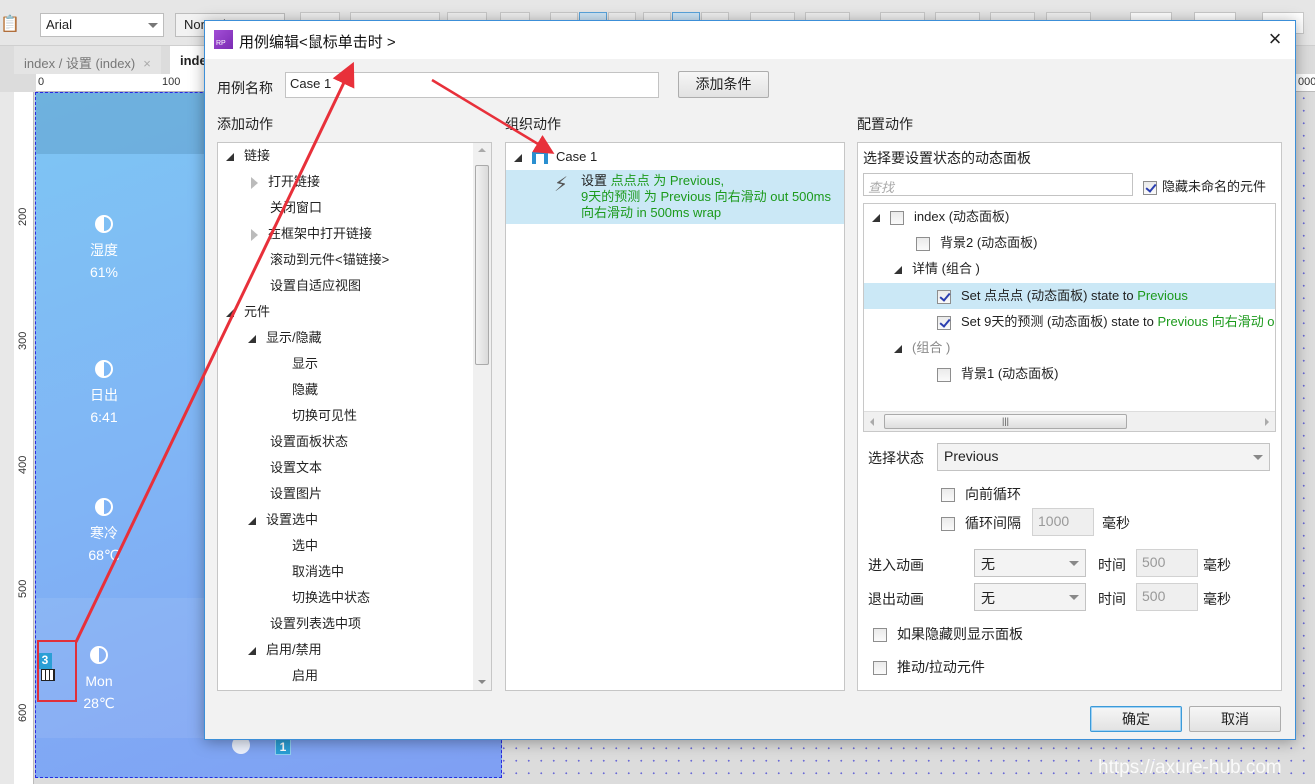 The width and height of the screenshot is (1315, 784). What do you see at coordinates (104, 532) in the screenshot?
I see `weather-item: 寒冷 68℃` at bounding box center [104, 532].